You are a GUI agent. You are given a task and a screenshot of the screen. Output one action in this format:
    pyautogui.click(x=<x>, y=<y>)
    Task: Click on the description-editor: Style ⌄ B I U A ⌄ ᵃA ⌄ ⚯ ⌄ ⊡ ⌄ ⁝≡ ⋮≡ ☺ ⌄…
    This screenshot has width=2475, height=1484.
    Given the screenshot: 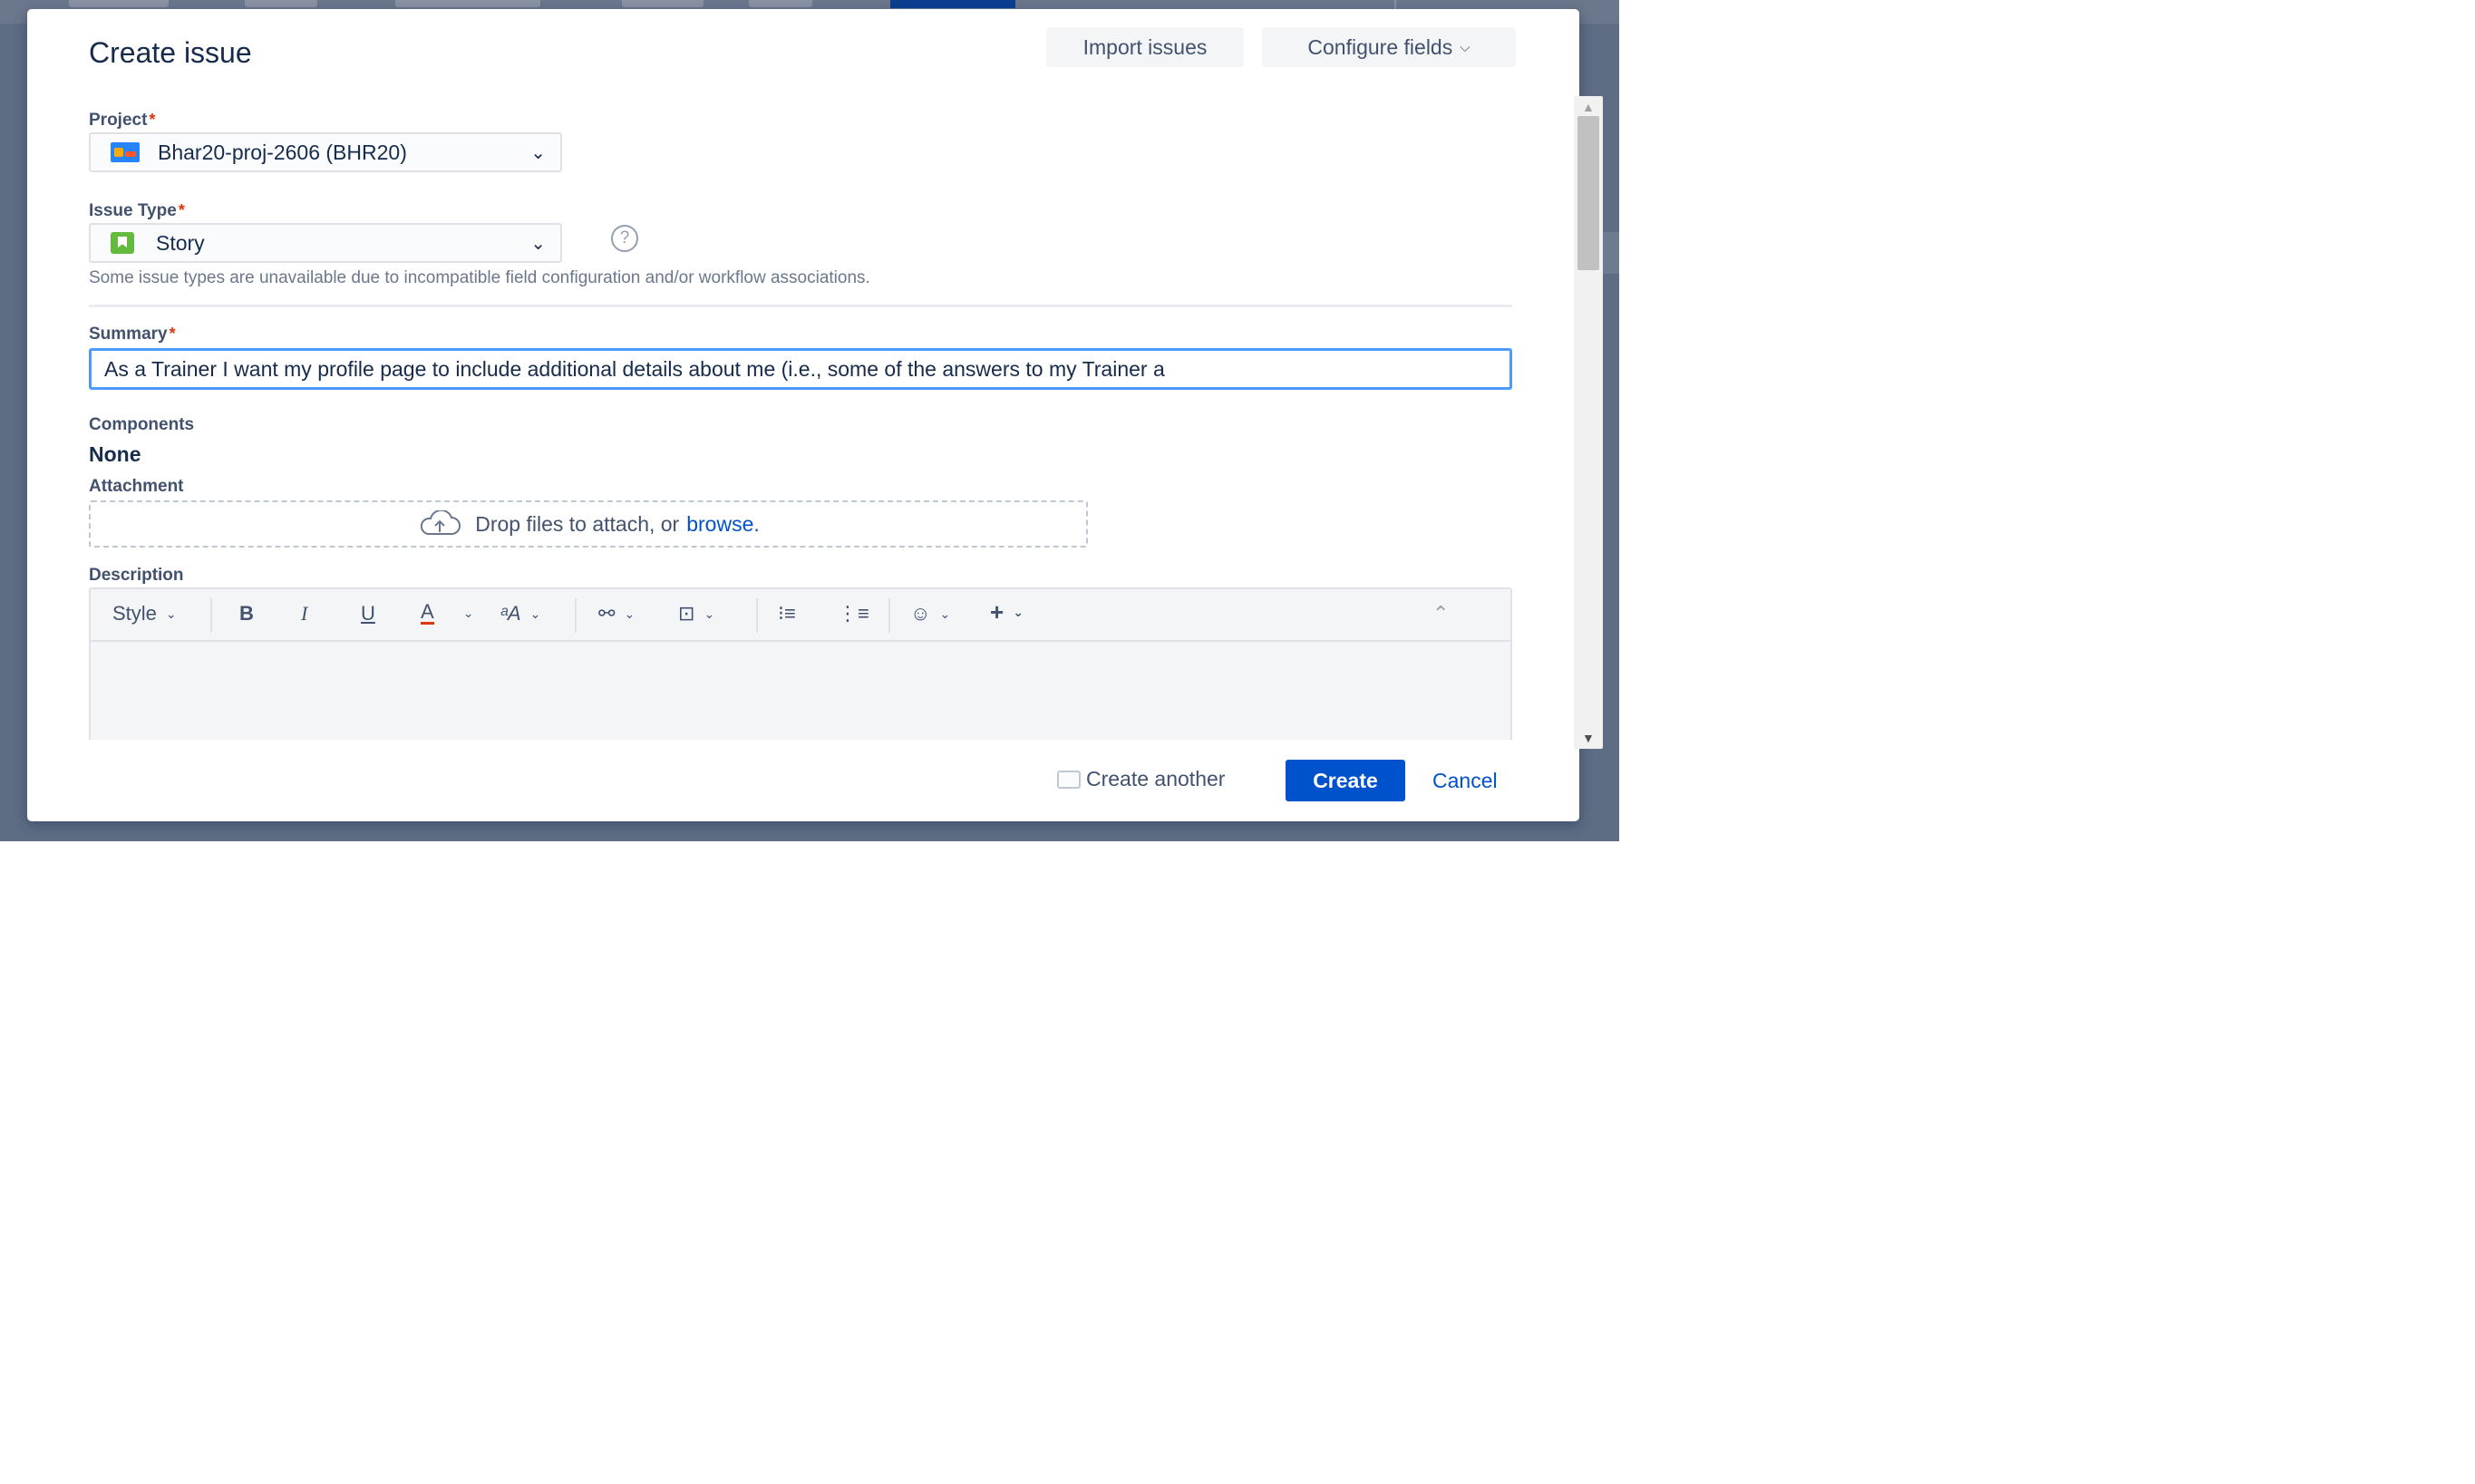 What is the action you would take?
    pyautogui.click(x=800, y=663)
    